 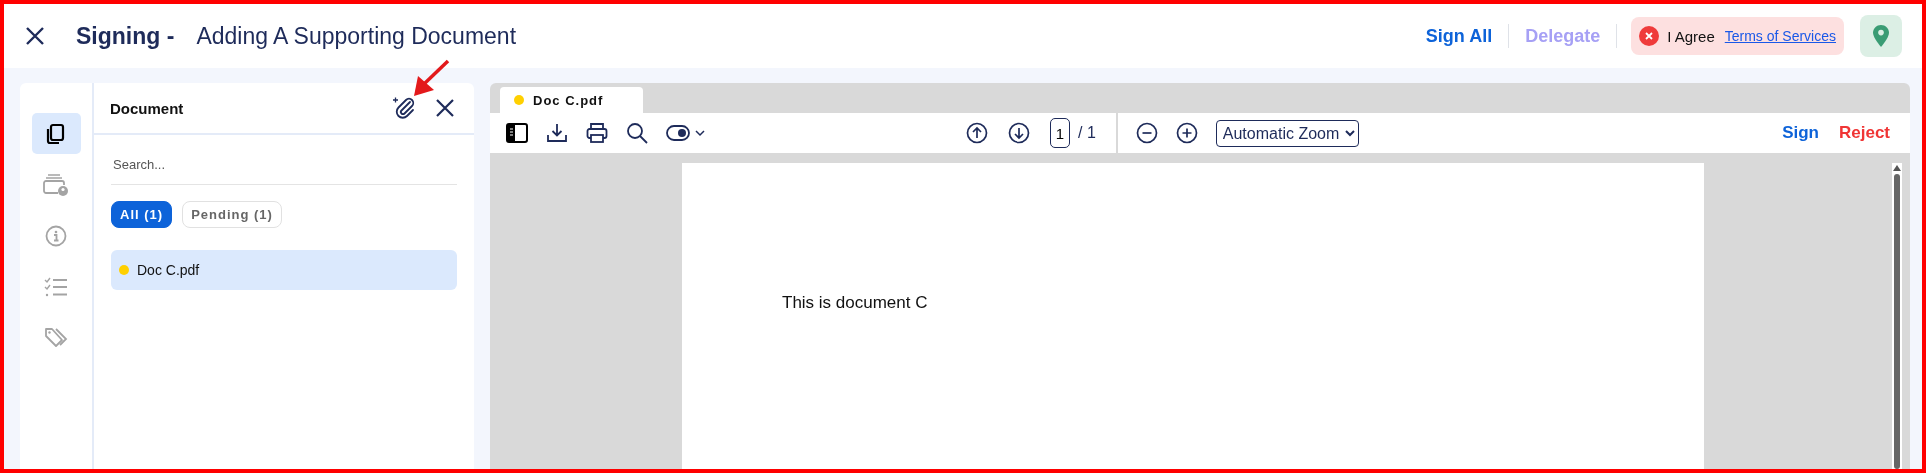 What do you see at coordinates (597, 133) in the screenshot?
I see `print-icon` at bounding box center [597, 133].